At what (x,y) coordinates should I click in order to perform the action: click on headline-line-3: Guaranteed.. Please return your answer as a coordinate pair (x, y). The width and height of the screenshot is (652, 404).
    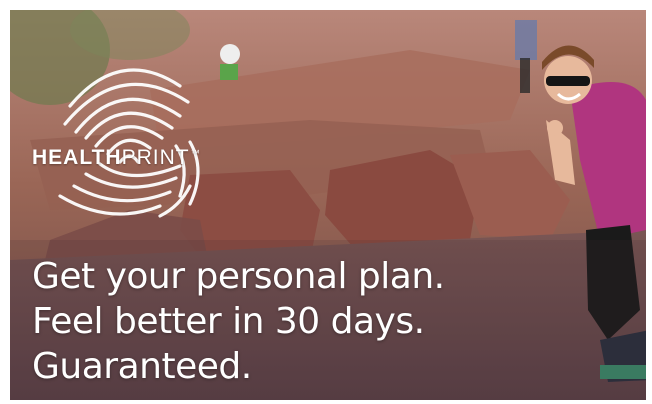
    Looking at the image, I should click on (142, 366).